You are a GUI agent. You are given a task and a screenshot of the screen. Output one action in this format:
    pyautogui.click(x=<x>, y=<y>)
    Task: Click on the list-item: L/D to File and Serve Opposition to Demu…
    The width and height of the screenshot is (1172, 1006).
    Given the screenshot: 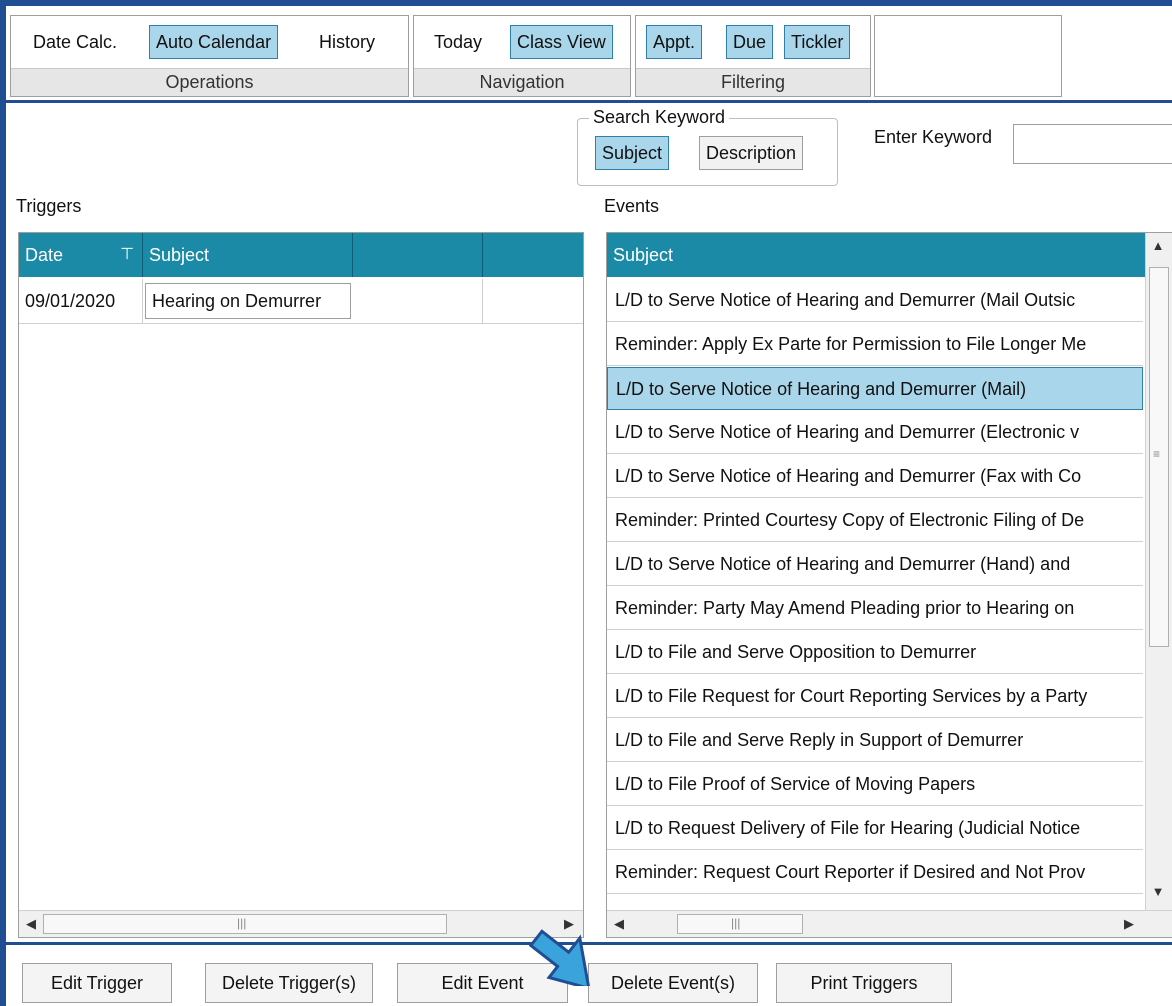 What is the action you would take?
    pyautogui.click(x=875, y=652)
    